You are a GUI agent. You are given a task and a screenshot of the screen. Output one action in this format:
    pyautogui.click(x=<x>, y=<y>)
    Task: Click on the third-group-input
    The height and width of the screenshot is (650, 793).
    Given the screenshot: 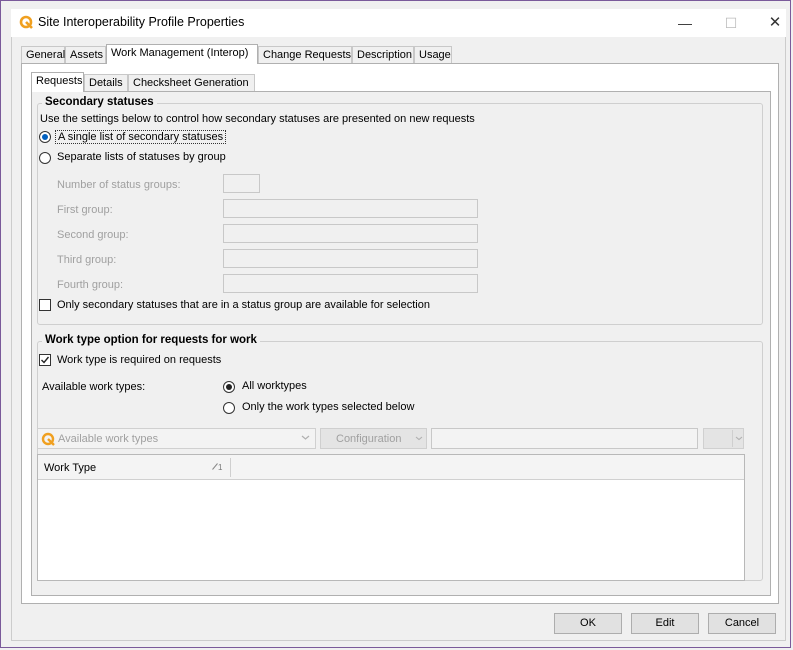 What is the action you would take?
    pyautogui.click(x=350, y=258)
    